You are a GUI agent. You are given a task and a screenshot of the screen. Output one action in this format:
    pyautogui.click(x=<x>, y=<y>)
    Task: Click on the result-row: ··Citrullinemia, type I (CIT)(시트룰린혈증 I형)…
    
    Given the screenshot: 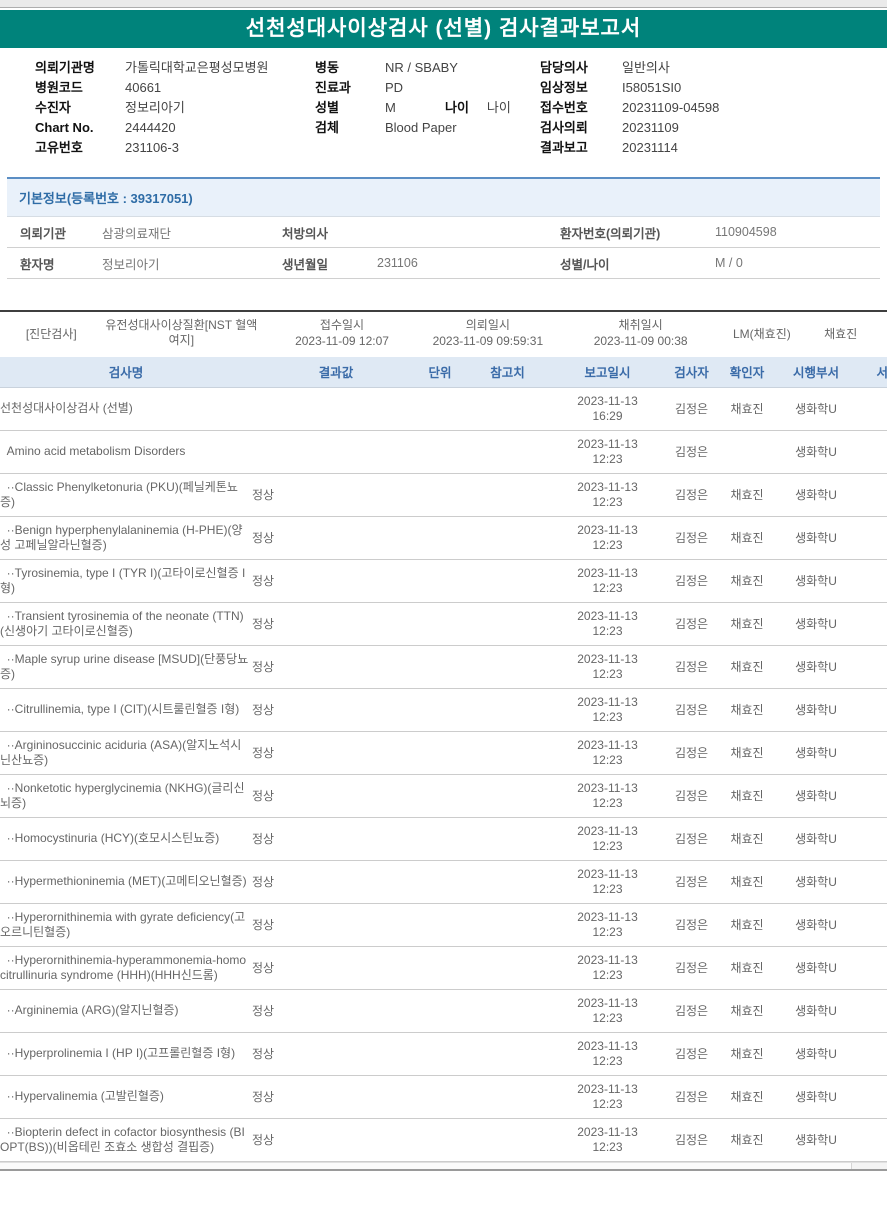 What is the action you would take?
    pyautogui.click(x=443, y=710)
    